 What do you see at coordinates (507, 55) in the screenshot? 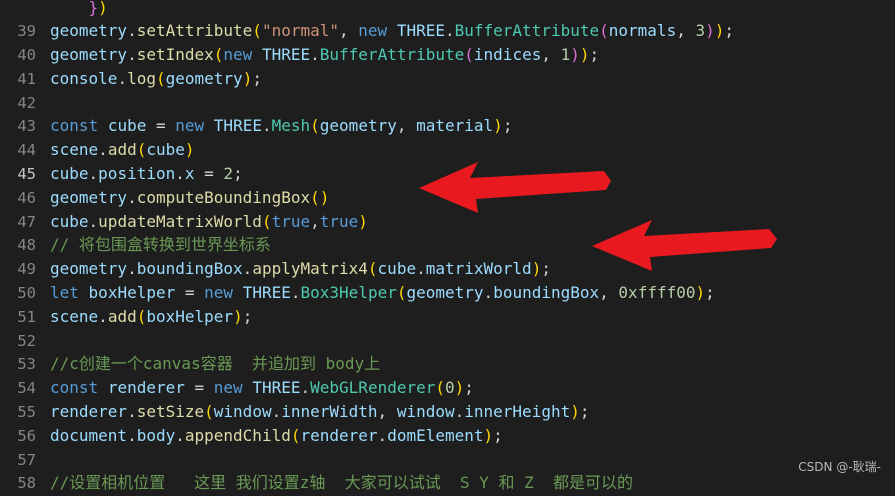
I see `code-token: indices` at bounding box center [507, 55].